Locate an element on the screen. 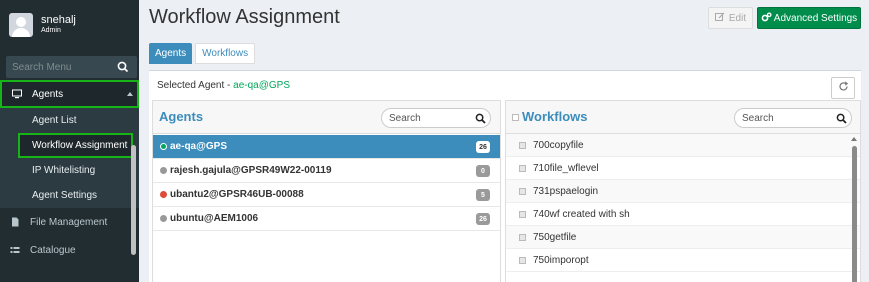 The height and width of the screenshot is (282, 869). advanced-settings-label: Advanced Settings is located at coordinates (815, 18).